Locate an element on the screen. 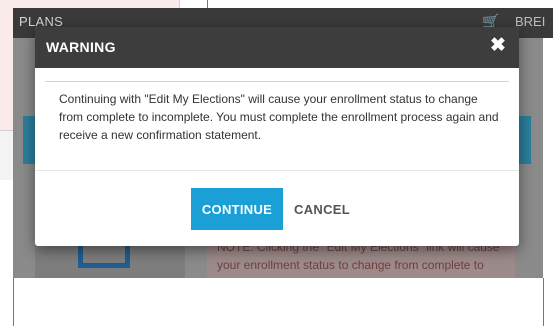 The height and width of the screenshot is (326, 553). cancel-button: CANCEL is located at coordinates (322, 209).